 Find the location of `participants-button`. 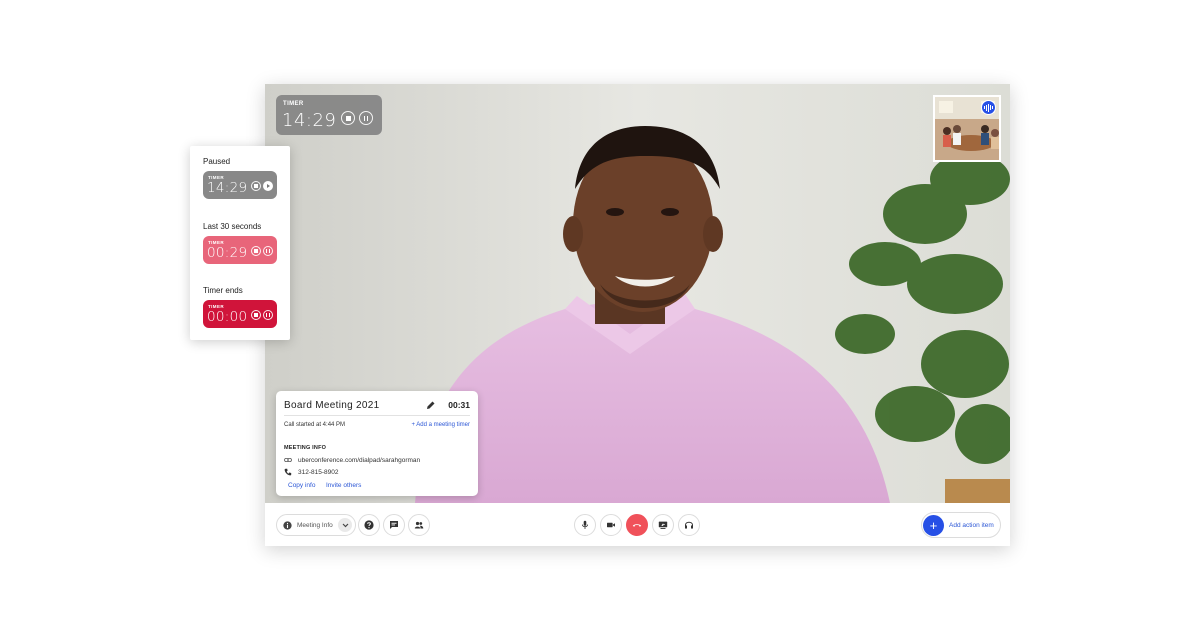

participants-button is located at coordinates (419, 525).